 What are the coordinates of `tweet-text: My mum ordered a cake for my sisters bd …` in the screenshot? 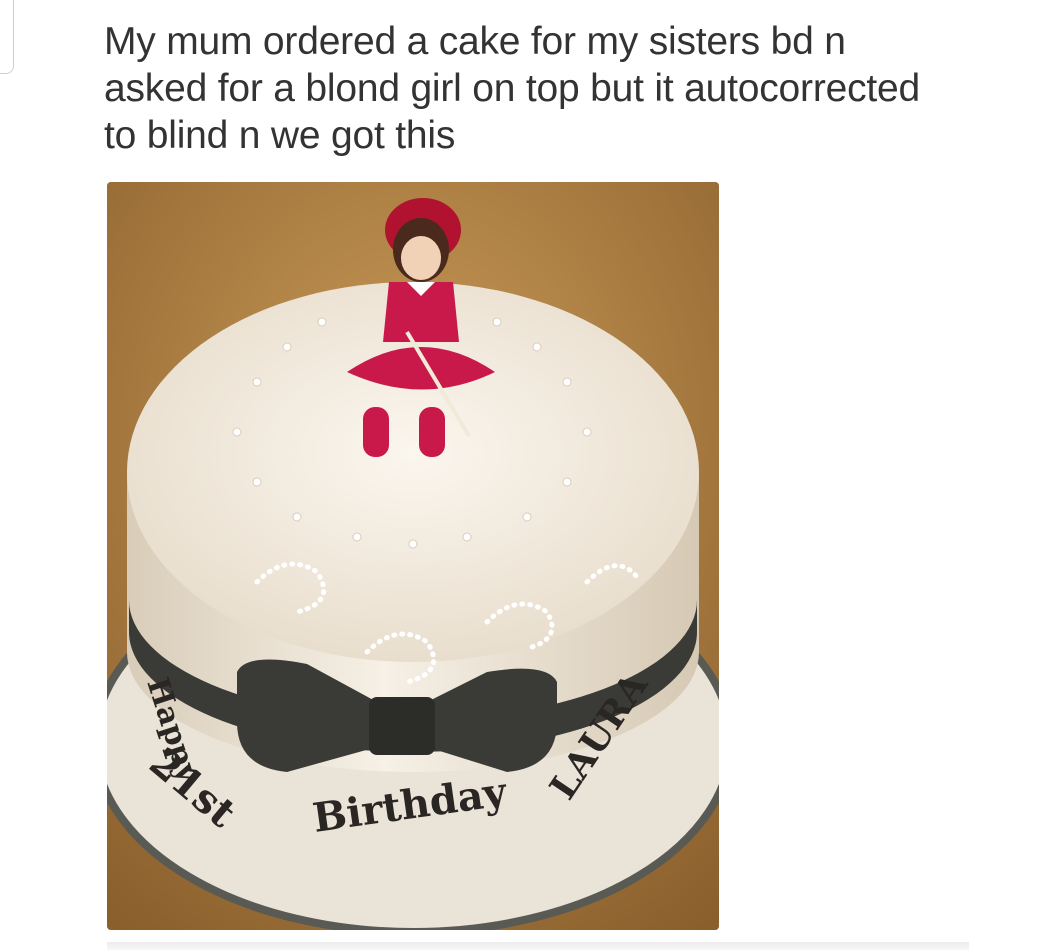 It's located at (554, 88).